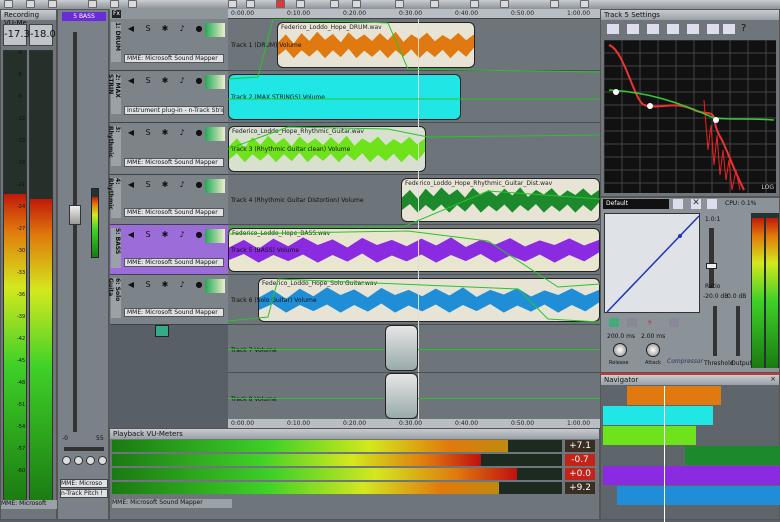 This screenshot has height=522, width=780. What do you see at coordinates (174, 110) in the screenshot?
I see `track-device: Instrument plug-in - n-Track Strings` at bounding box center [174, 110].